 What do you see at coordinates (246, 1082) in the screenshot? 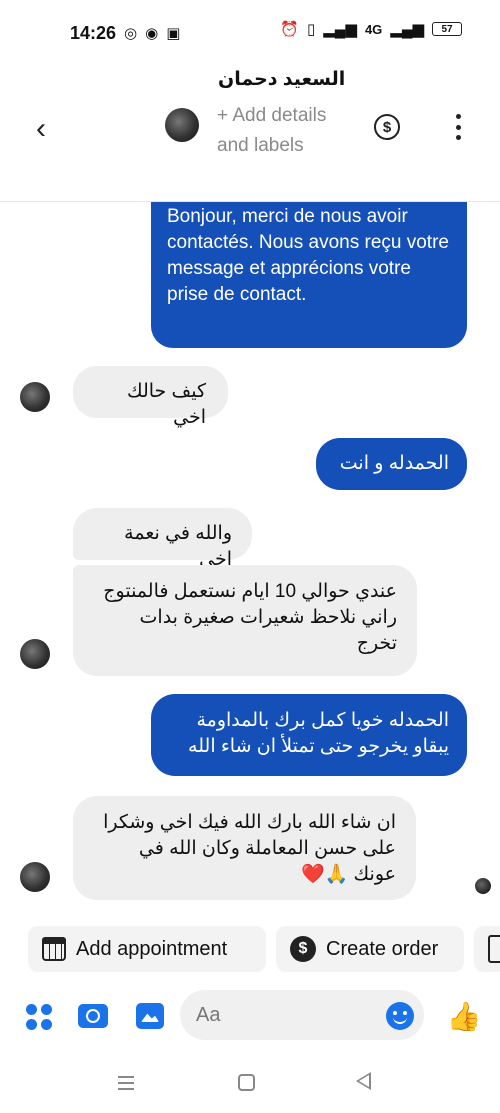
I see `home-button` at bounding box center [246, 1082].